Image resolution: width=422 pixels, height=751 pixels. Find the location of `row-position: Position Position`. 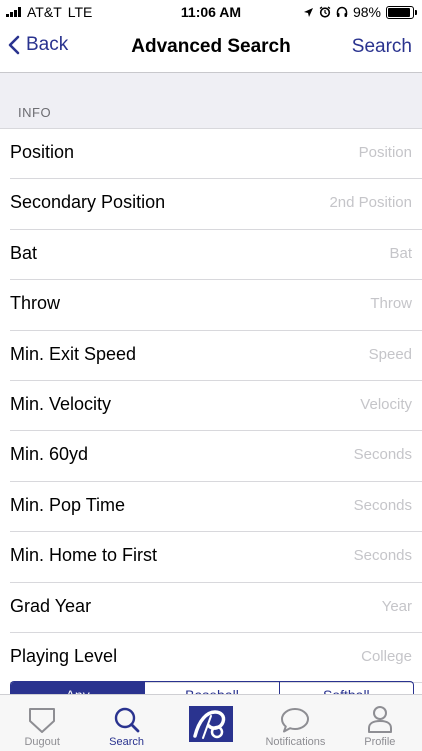

row-position: Position Position is located at coordinates (216, 154).